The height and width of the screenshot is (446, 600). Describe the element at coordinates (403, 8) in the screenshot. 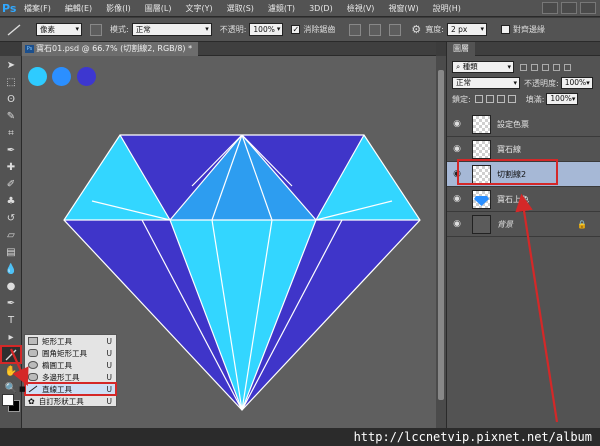

I see `menu-window: 視窗(W)` at that location.